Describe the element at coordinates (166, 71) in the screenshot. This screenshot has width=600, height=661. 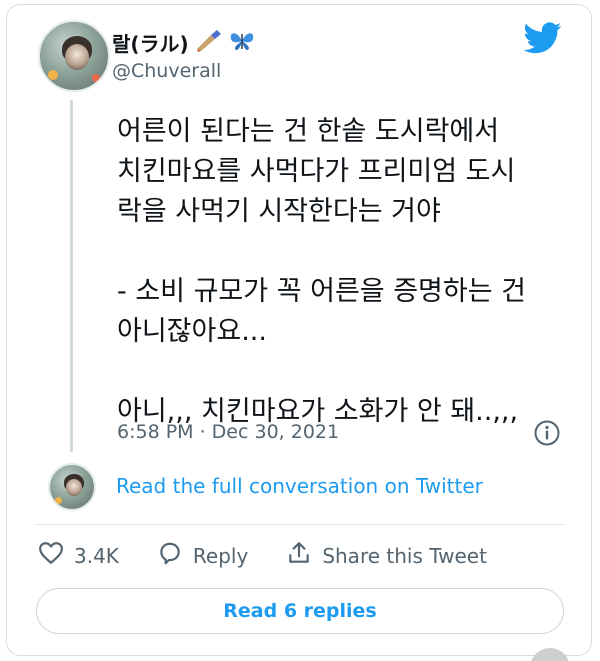
I see `author-handle: @Chuverall` at that location.